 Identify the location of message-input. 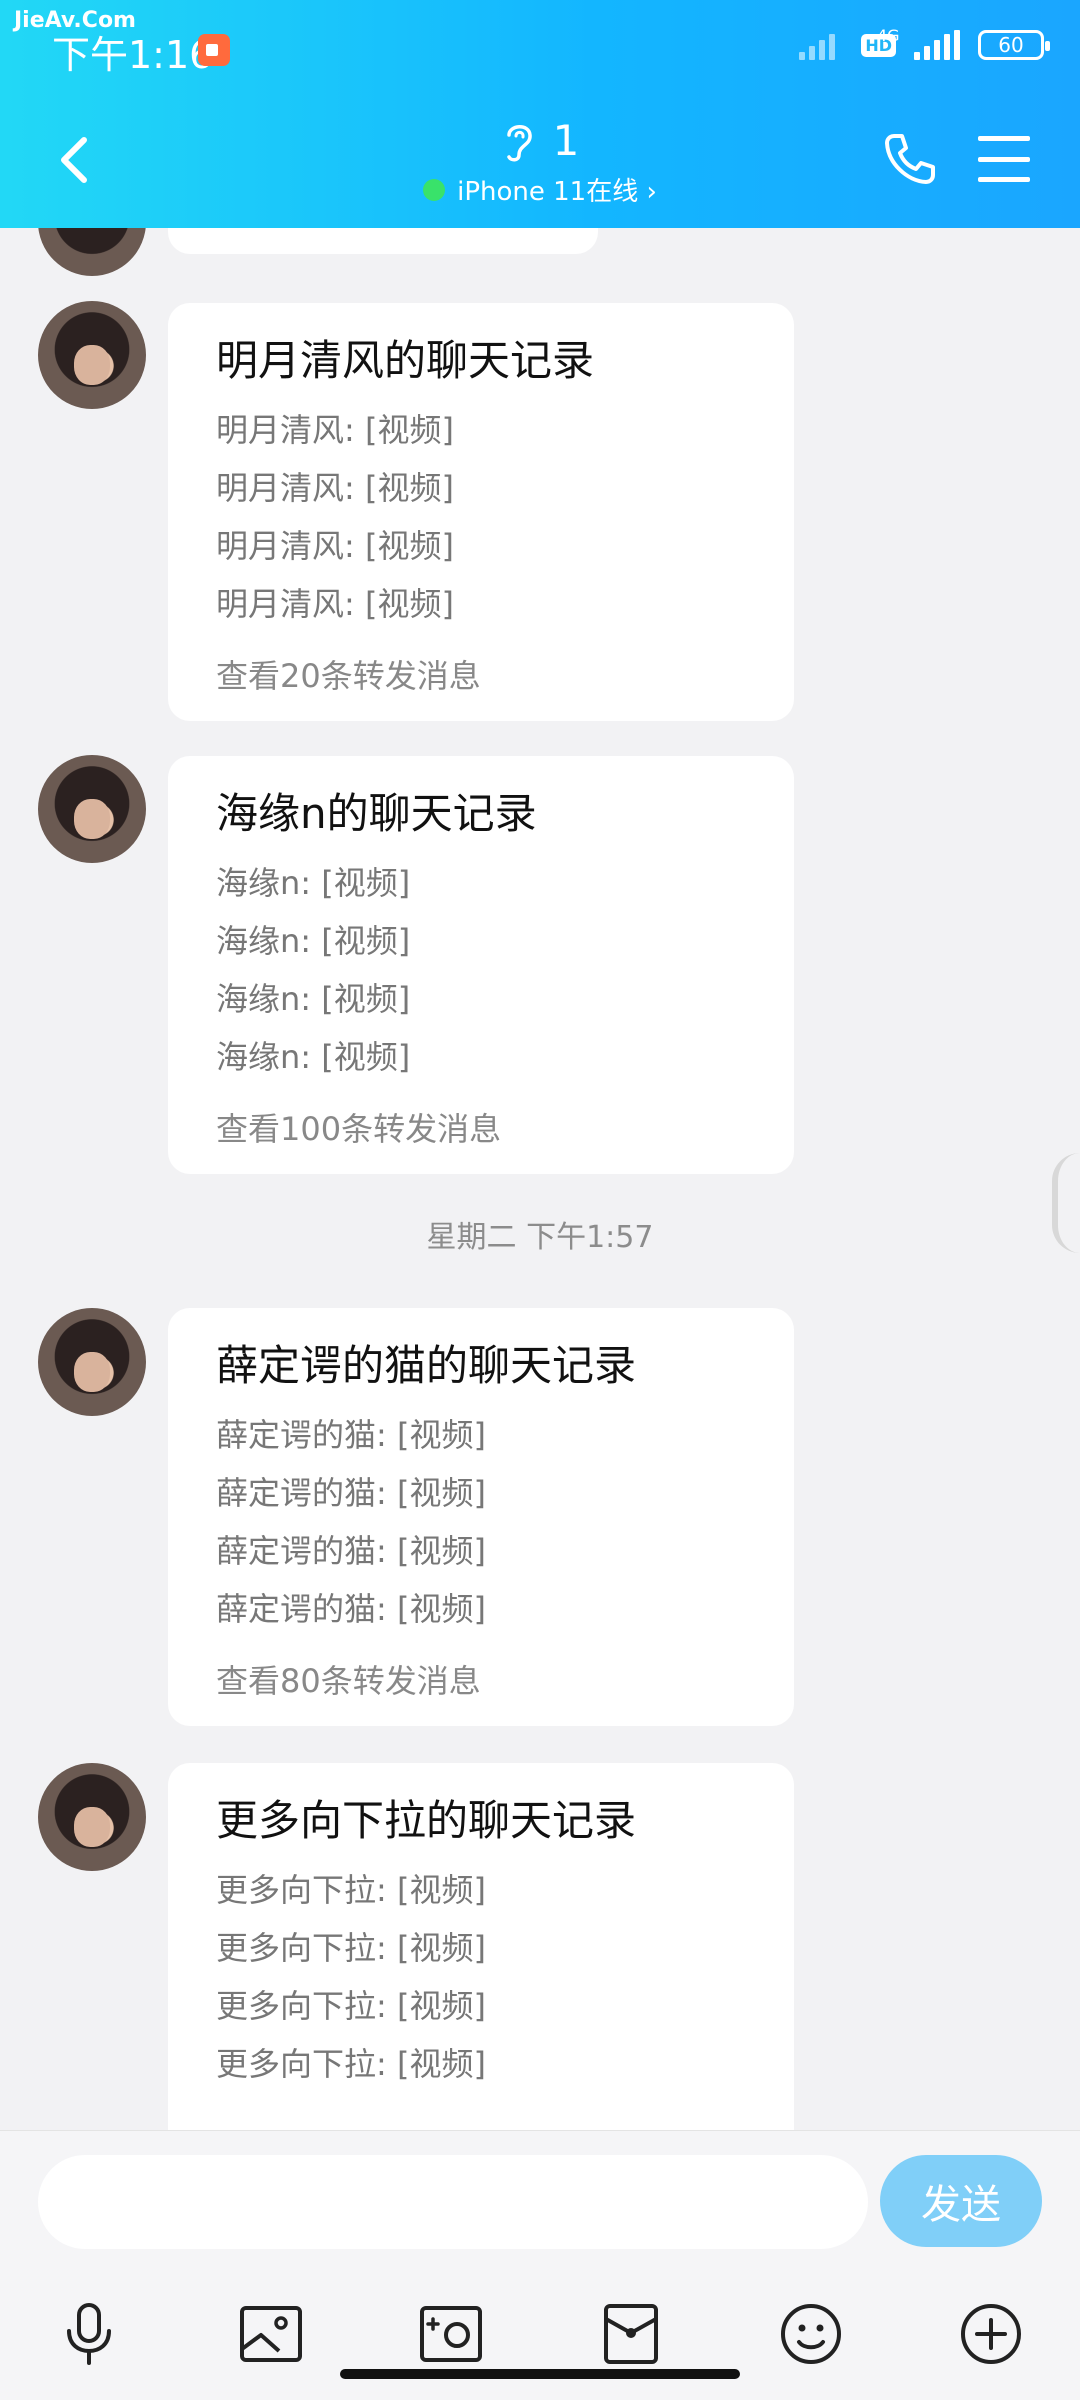
(453, 2202).